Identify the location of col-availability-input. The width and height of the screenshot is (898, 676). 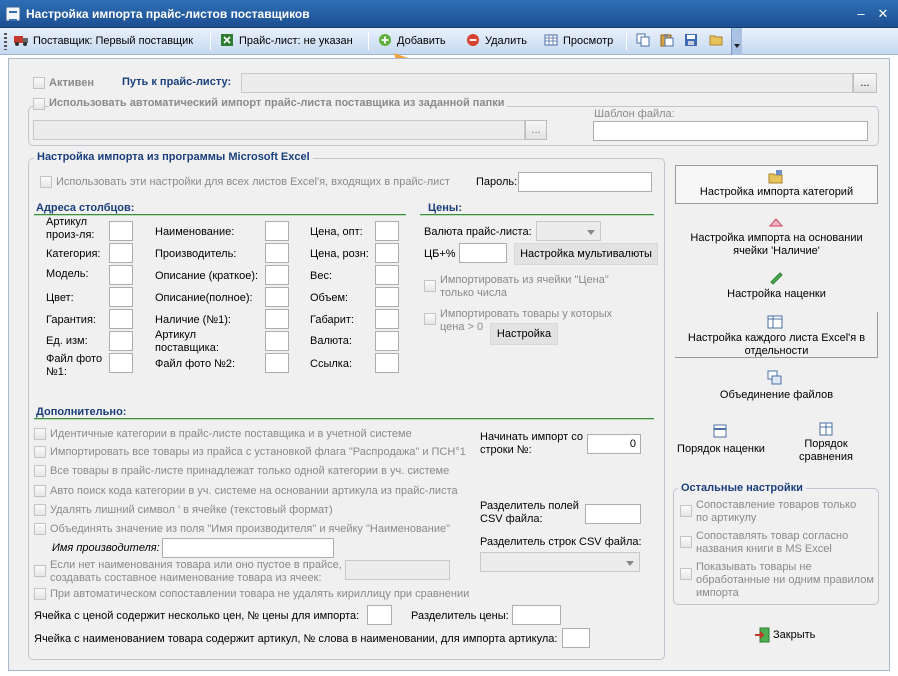
(277, 319).